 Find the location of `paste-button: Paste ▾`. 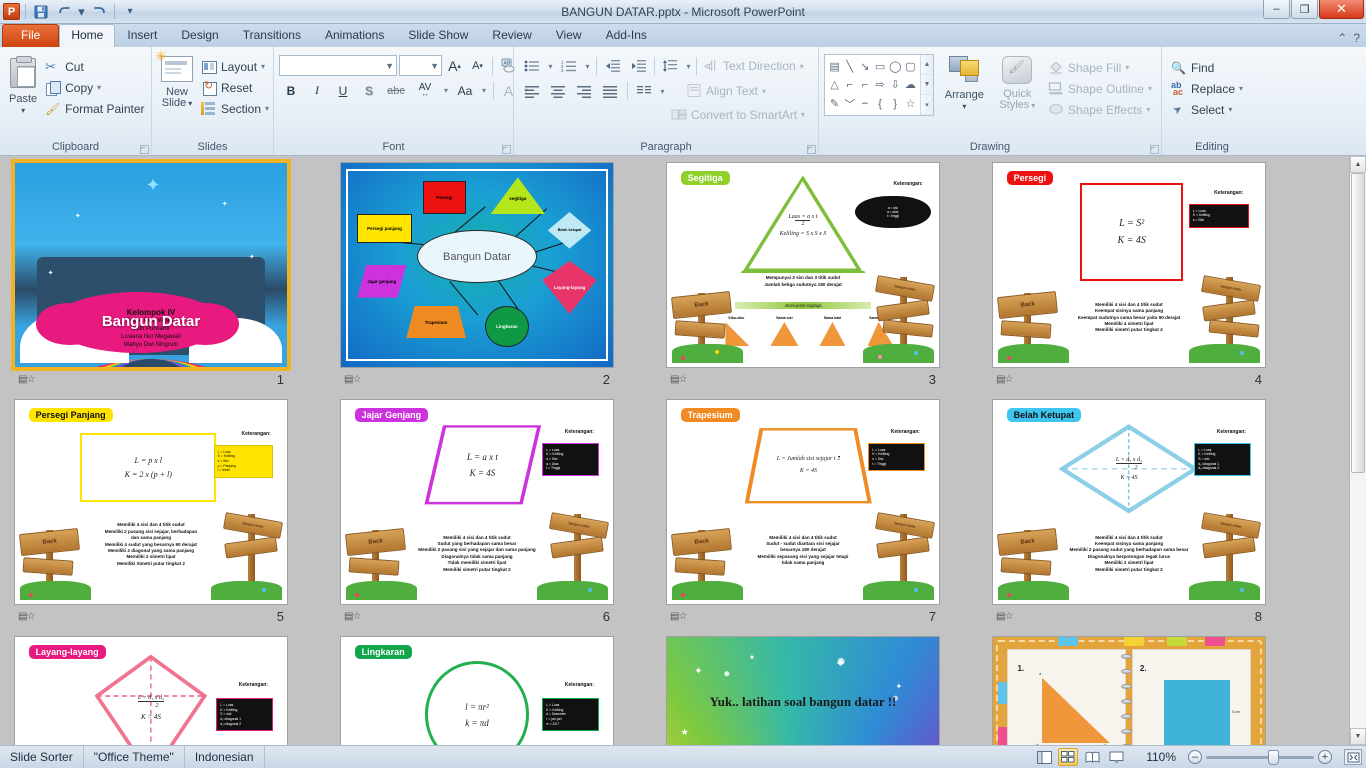

paste-button: Paste ▾ is located at coordinates (23, 85).